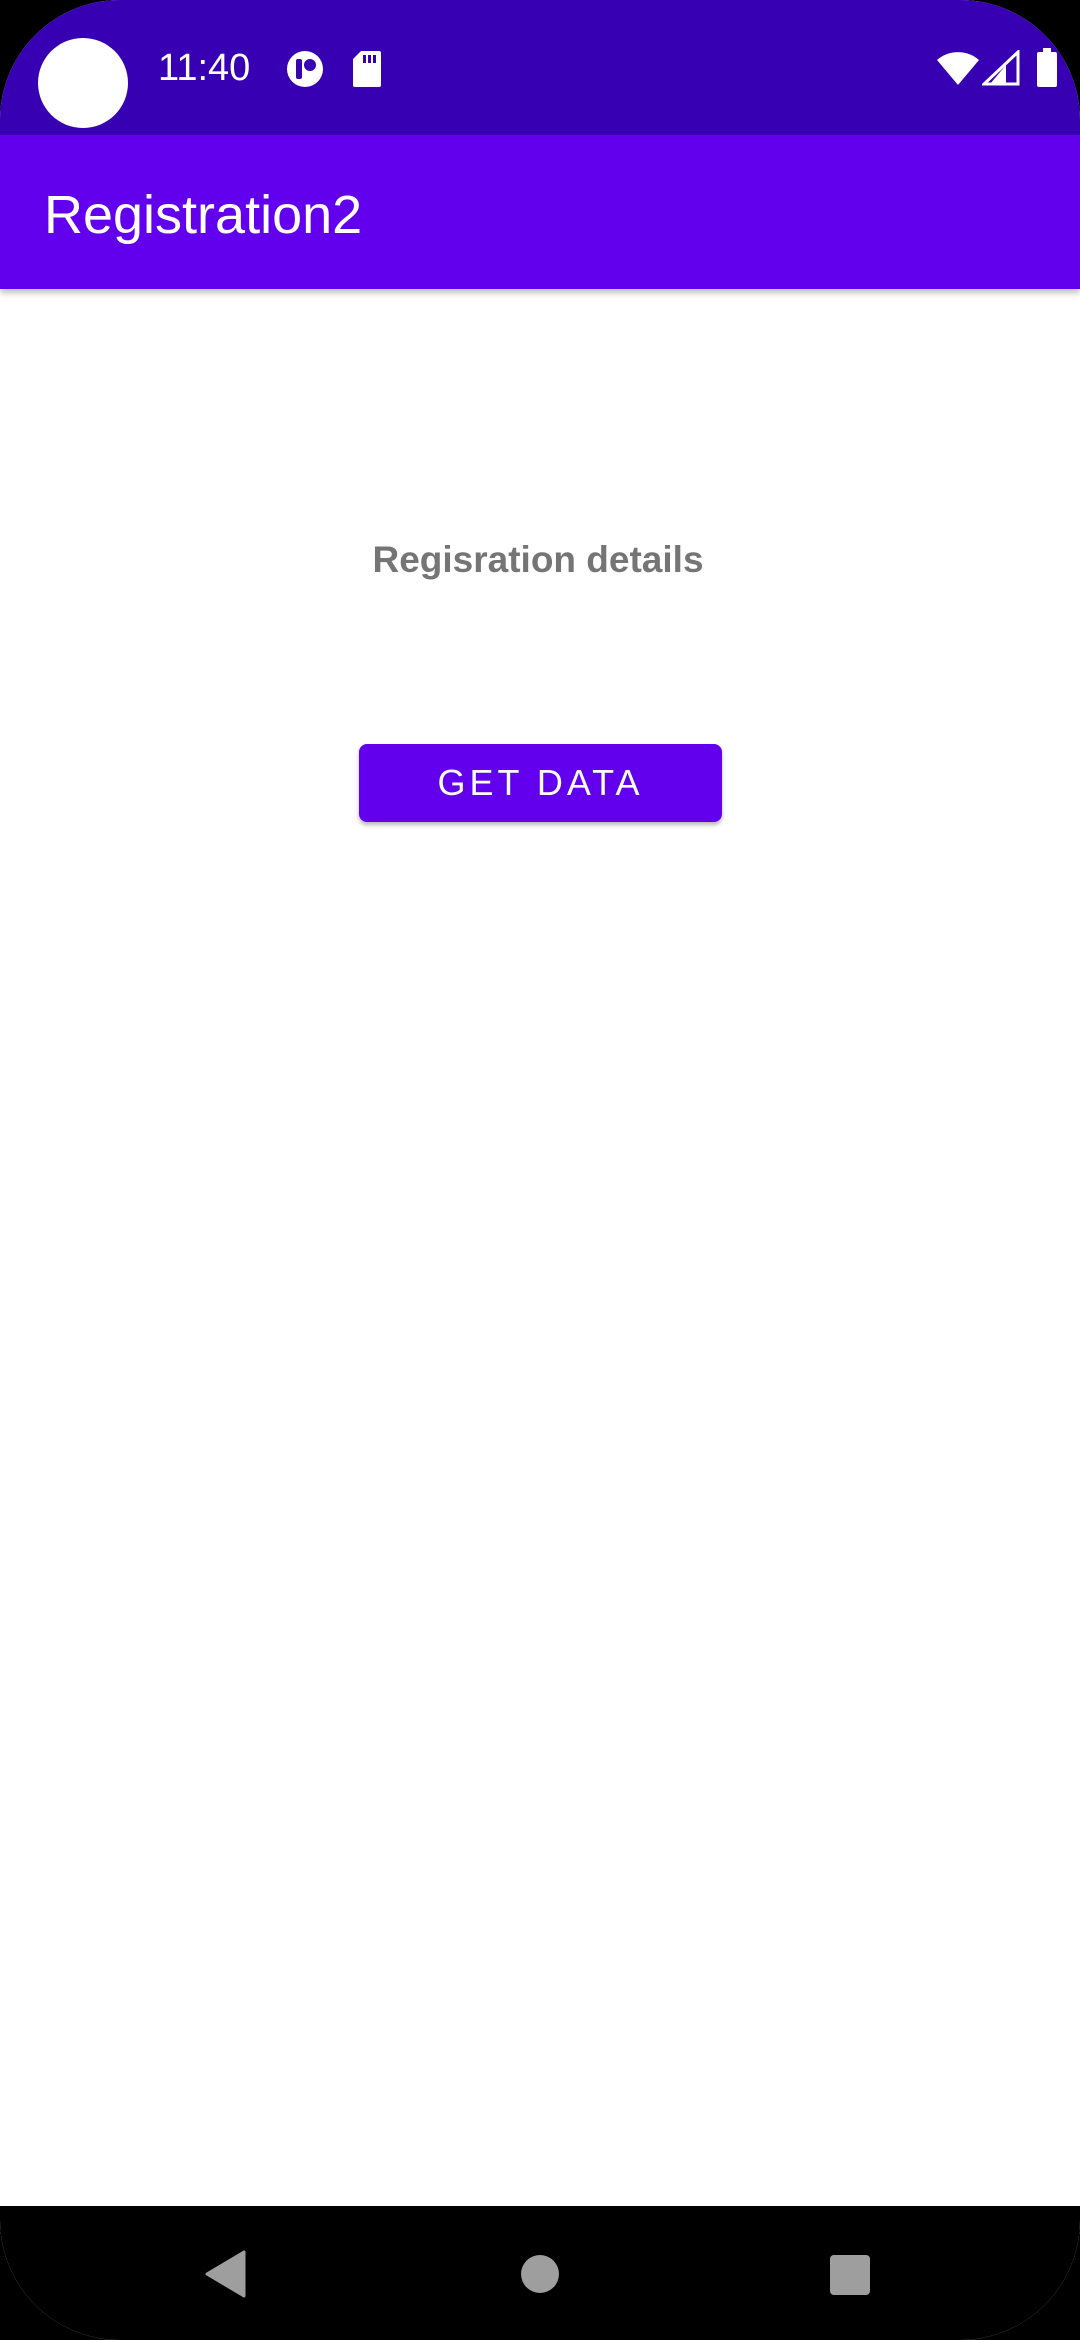  I want to click on home-icon, so click(540, 2274).